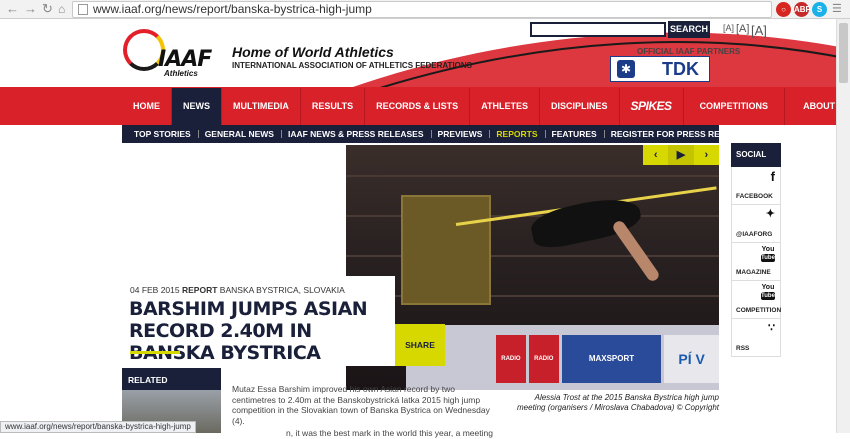 The height and width of the screenshot is (439, 850). What do you see at coordinates (333, 106) in the screenshot?
I see `nav-results: RESULTS` at bounding box center [333, 106].